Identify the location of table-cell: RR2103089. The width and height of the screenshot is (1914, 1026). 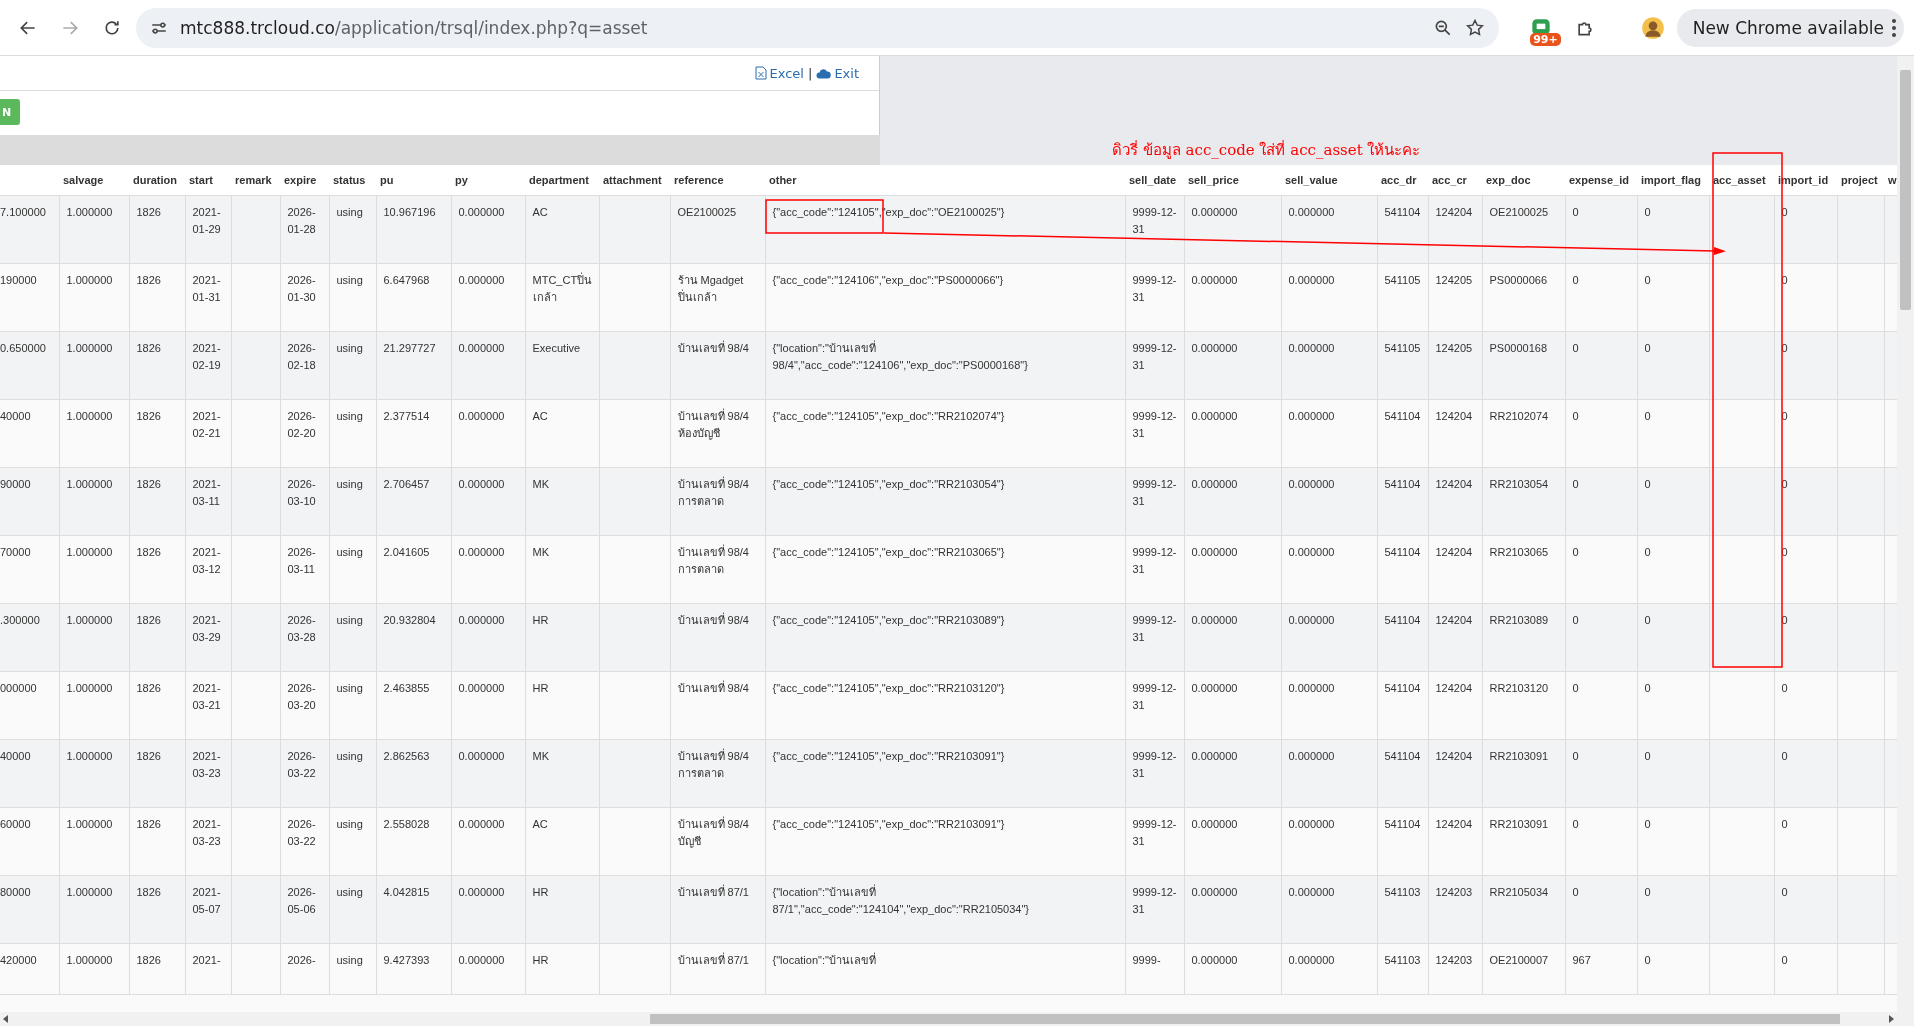
(1519, 620).